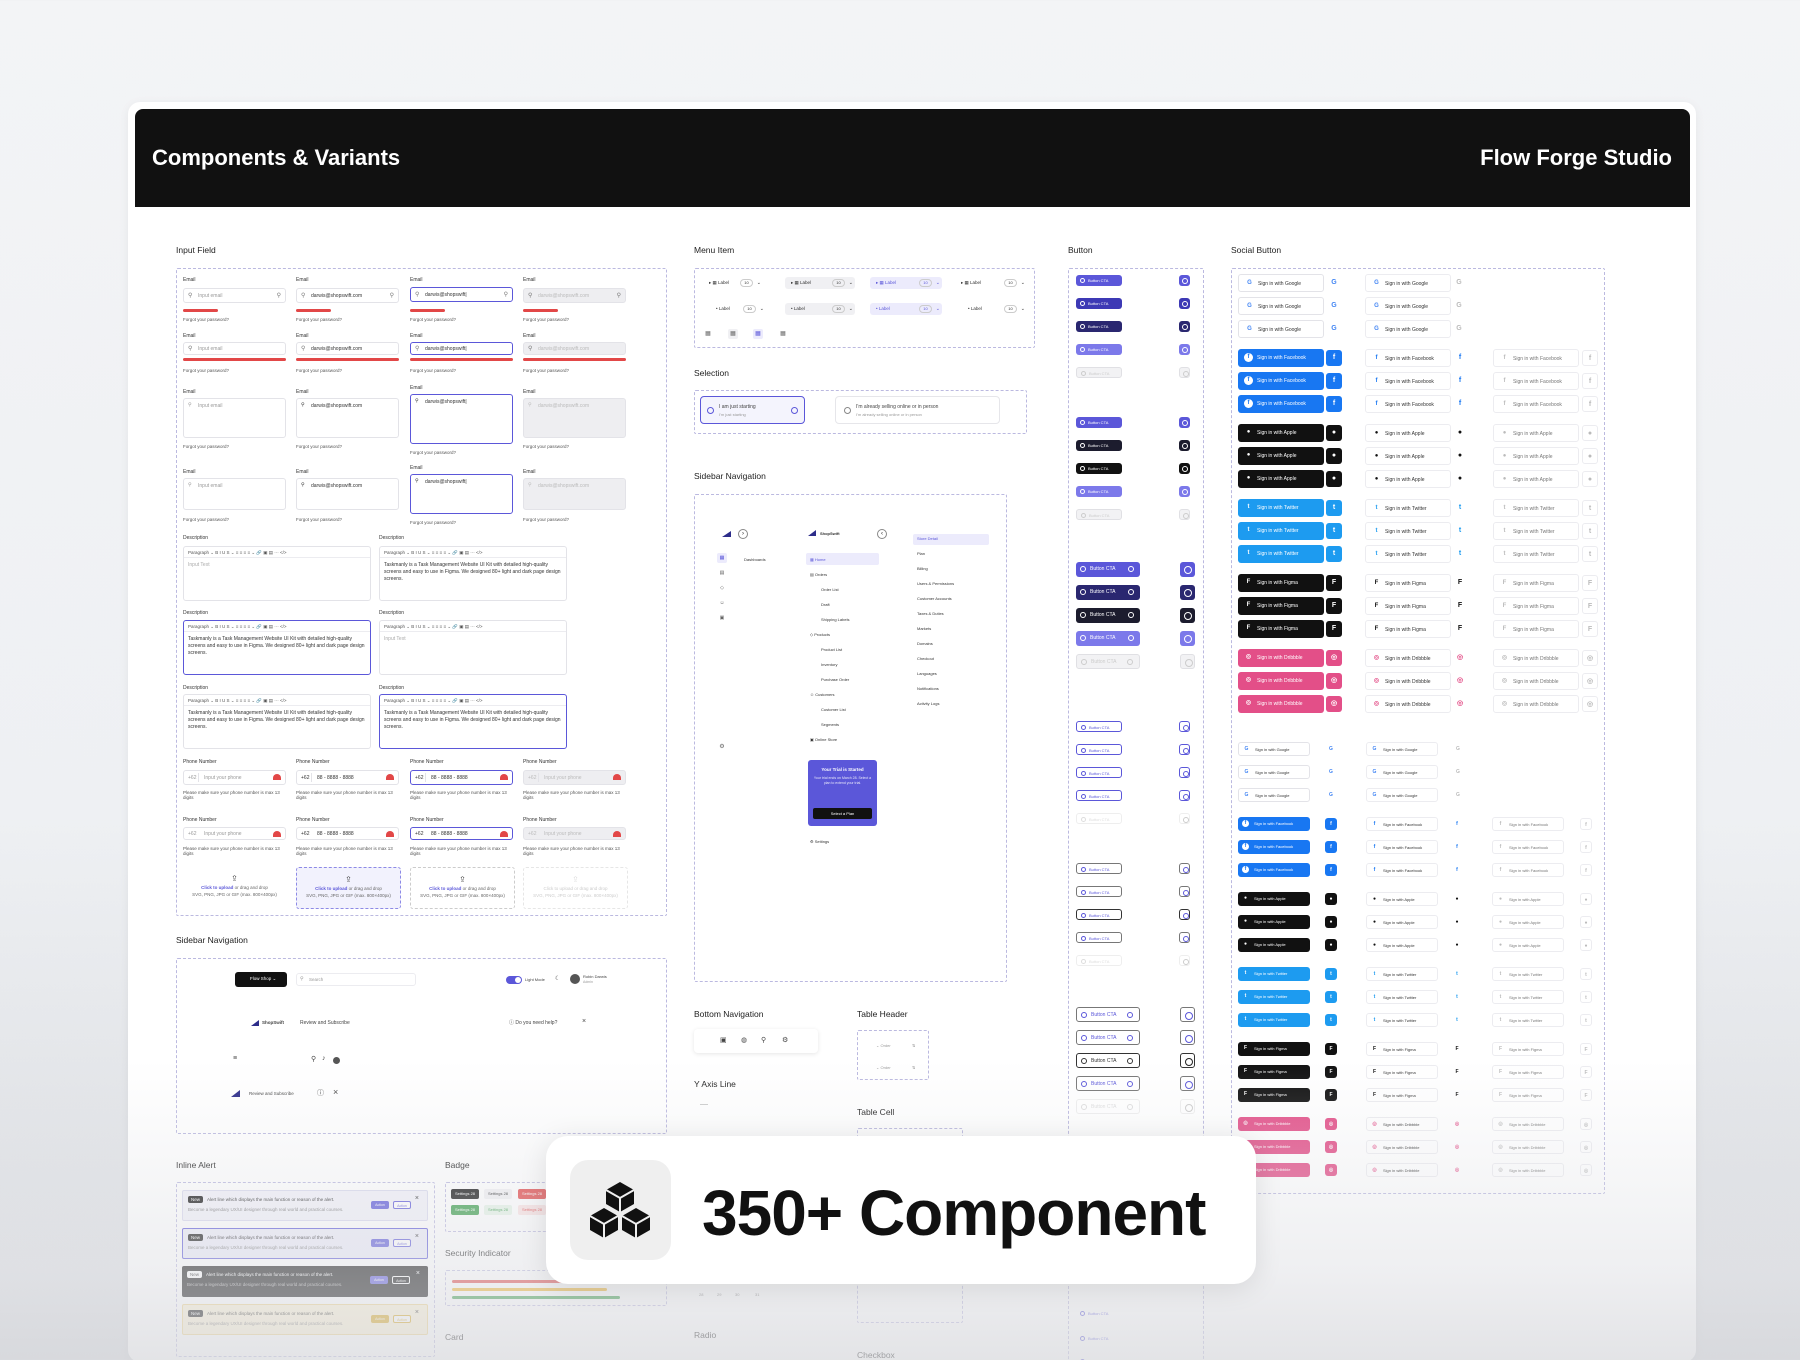  I want to click on nav-customer-list: Customer List, so click(833, 709).